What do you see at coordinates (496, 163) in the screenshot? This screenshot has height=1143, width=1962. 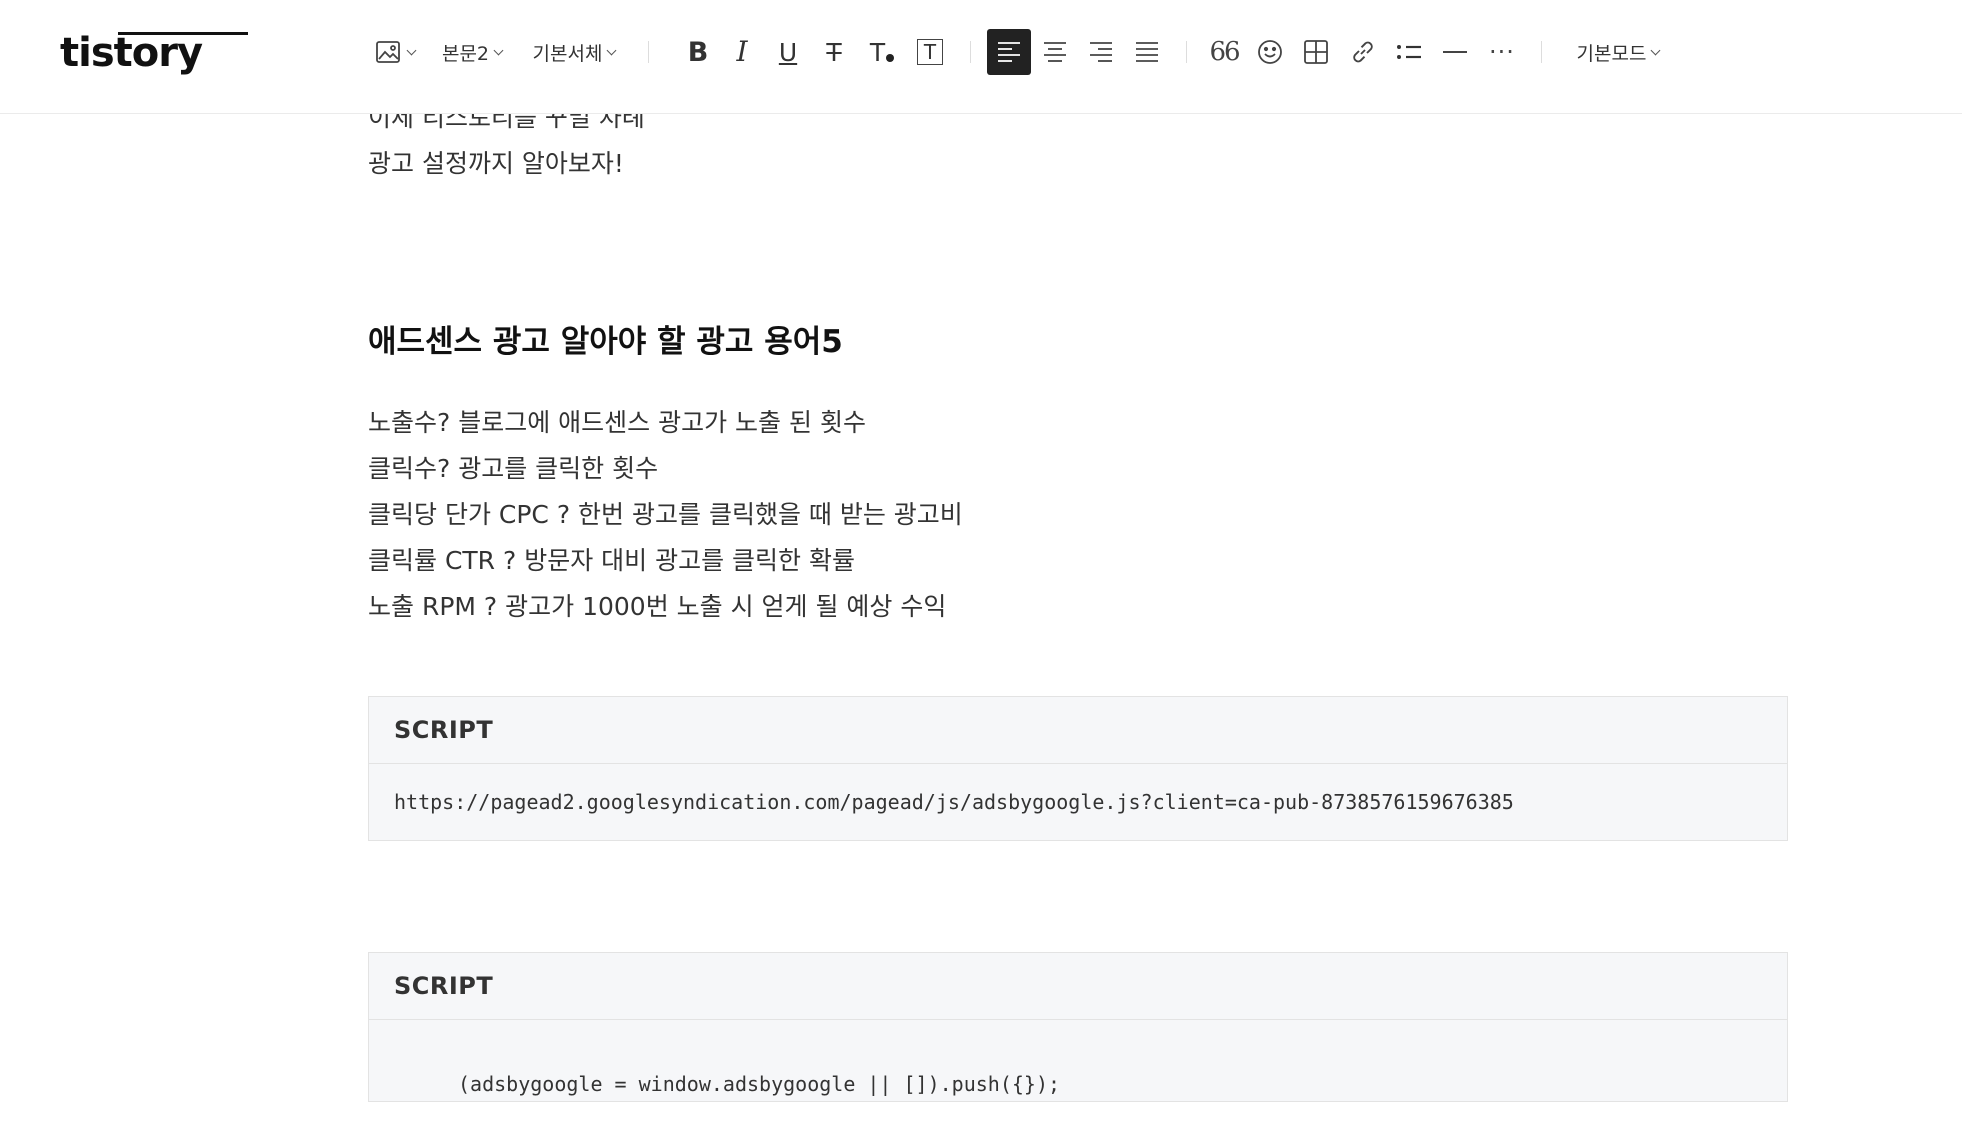 I see `paragraph-line: 광고 설정까지 알아보자!` at bounding box center [496, 163].